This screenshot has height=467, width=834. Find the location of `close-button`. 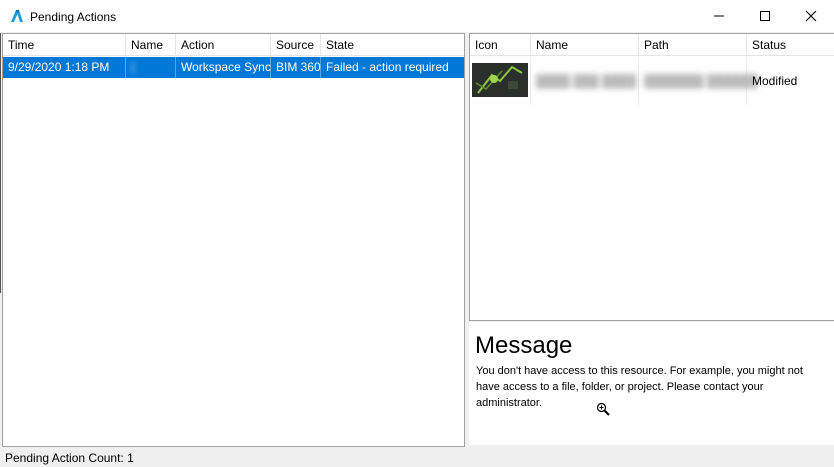

close-button is located at coordinates (811, 16).